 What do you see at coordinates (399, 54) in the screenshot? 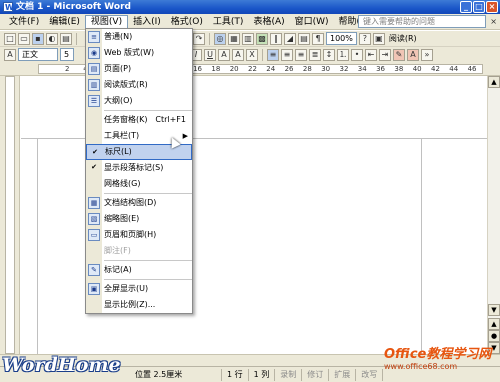
I see `highlight-icon: ✎` at bounding box center [399, 54].